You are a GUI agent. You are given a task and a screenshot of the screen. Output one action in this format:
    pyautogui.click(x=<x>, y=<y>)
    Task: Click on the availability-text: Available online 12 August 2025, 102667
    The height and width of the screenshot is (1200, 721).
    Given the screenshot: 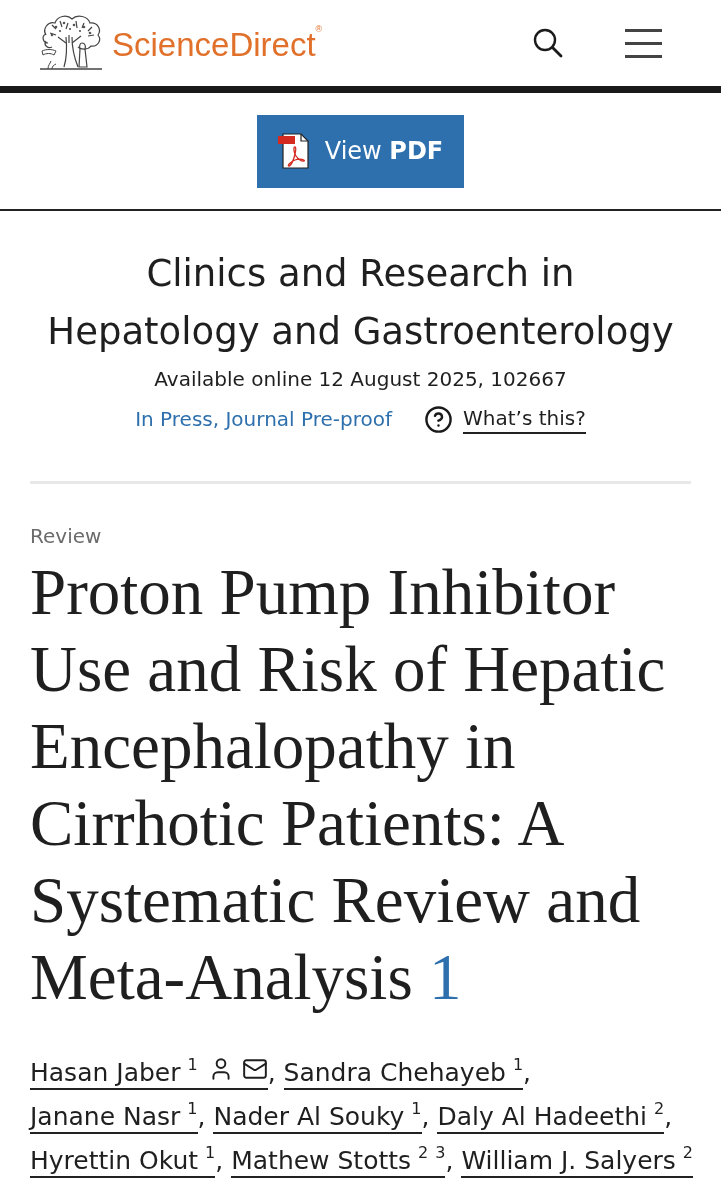 What is the action you would take?
    pyautogui.click(x=360, y=379)
    